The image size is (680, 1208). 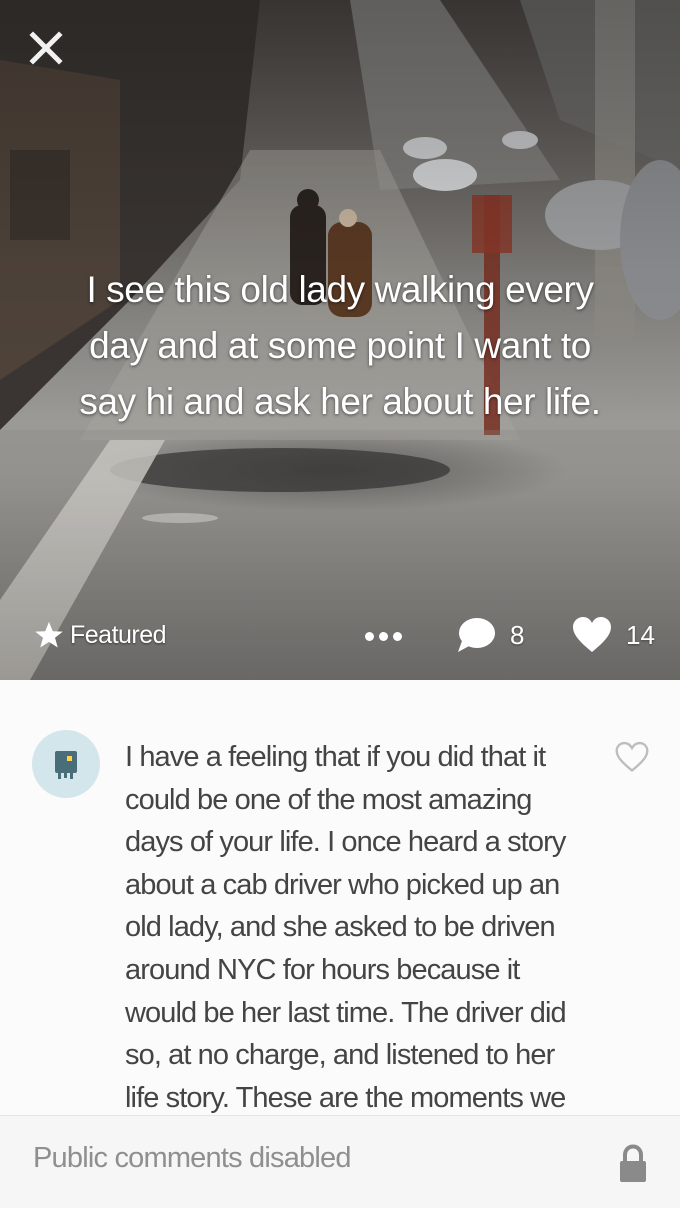 What do you see at coordinates (640, 634) in the screenshot?
I see `like-count: 14` at bounding box center [640, 634].